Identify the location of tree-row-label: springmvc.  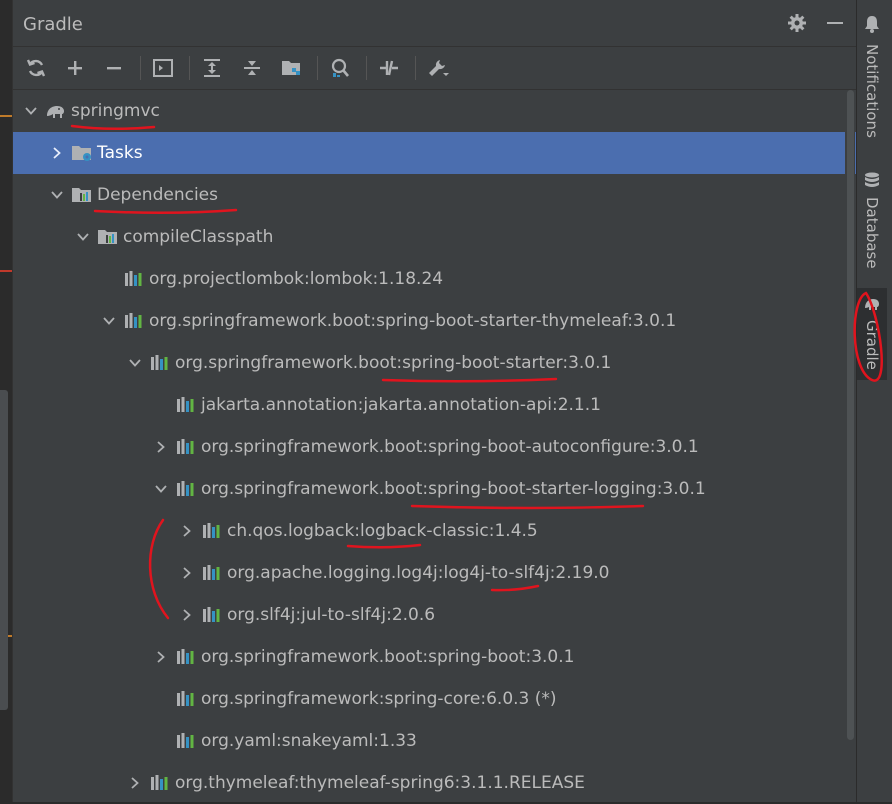
(115, 111).